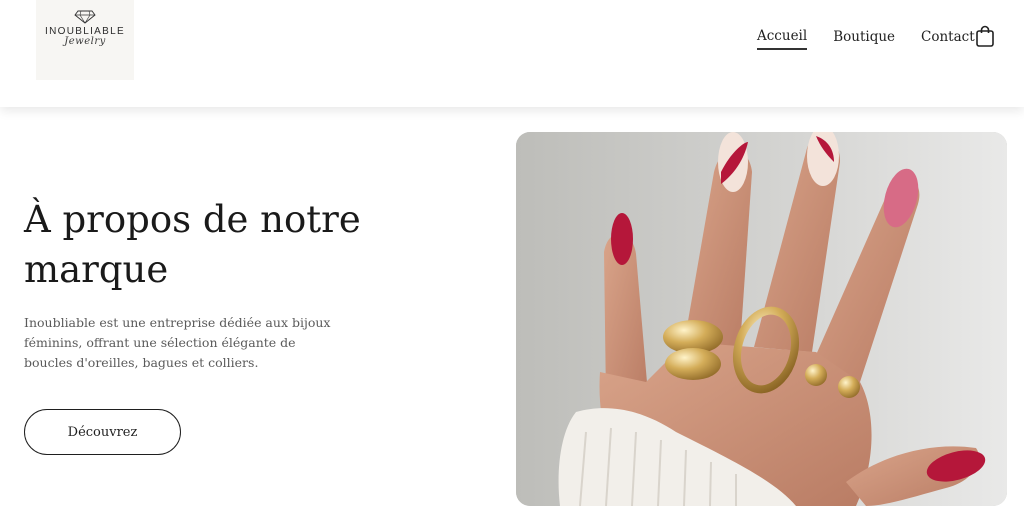  What do you see at coordinates (864, 39) in the screenshot?
I see `nav-link-boutique: Boutique` at bounding box center [864, 39].